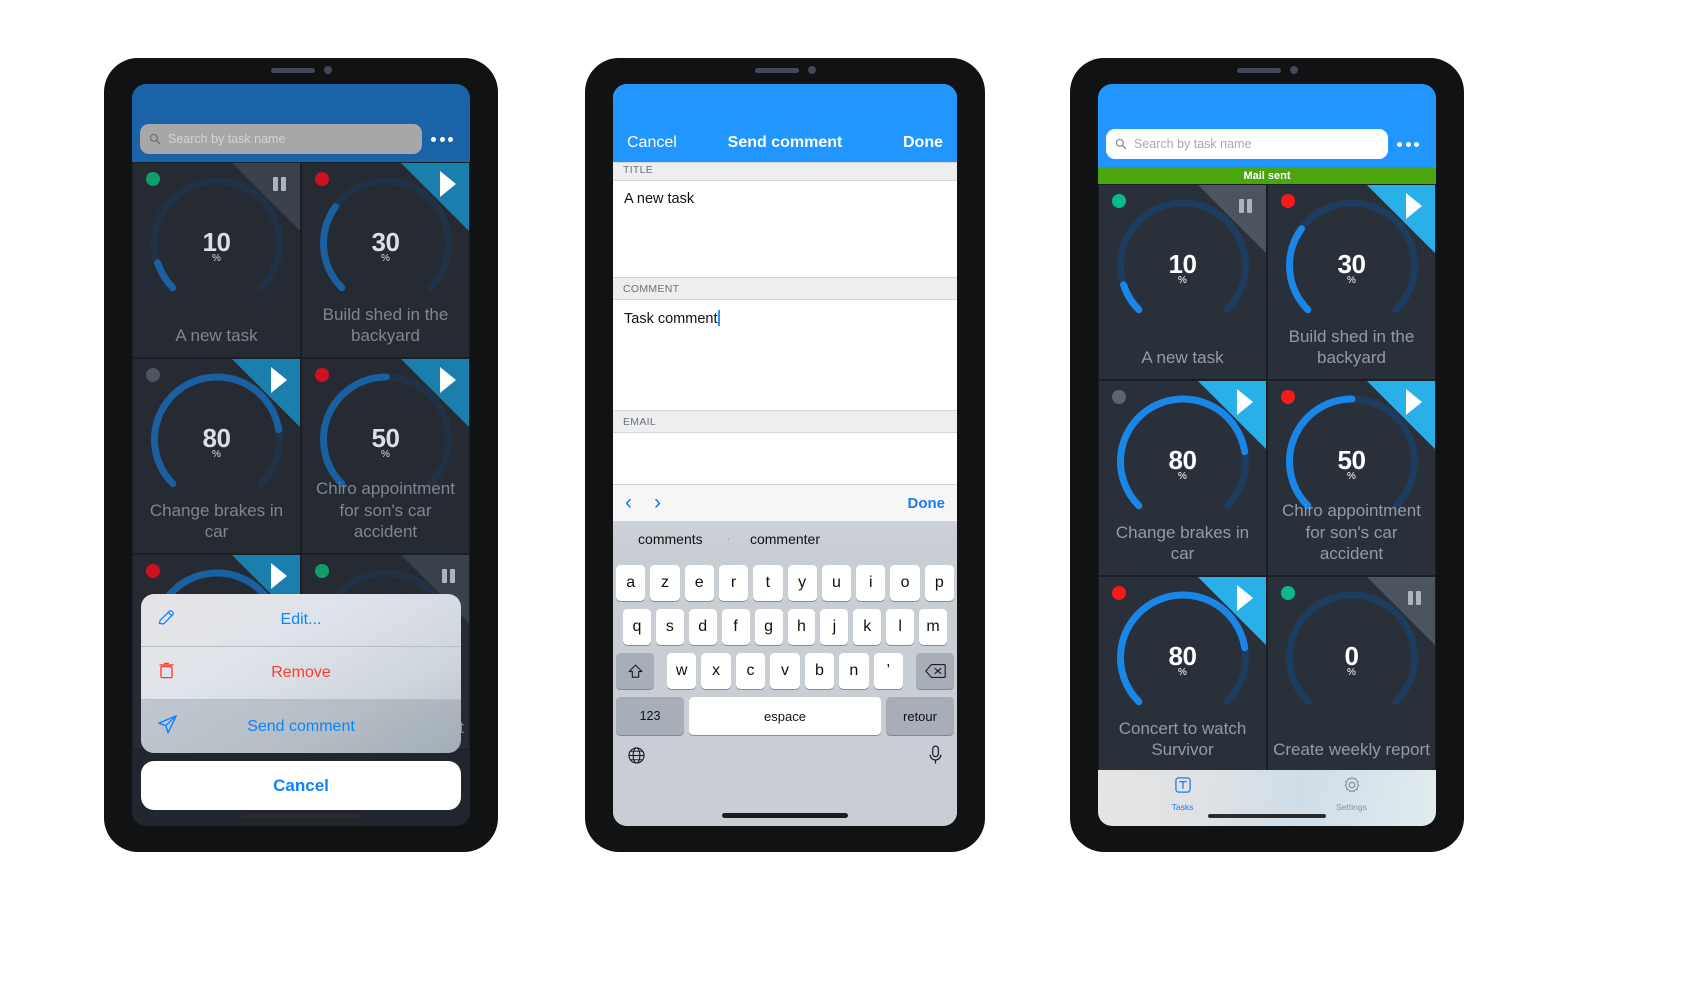 This screenshot has width=1701, height=992. I want to click on prediction-bar: comments commenter, so click(785, 539).